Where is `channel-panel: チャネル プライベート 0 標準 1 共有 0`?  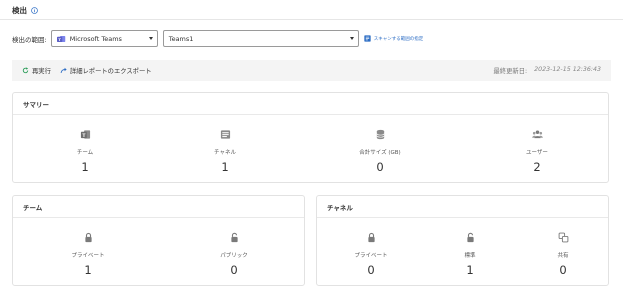
channel-panel: チャネル プライベート 0 標準 1 共有 0 is located at coordinates (462, 240).